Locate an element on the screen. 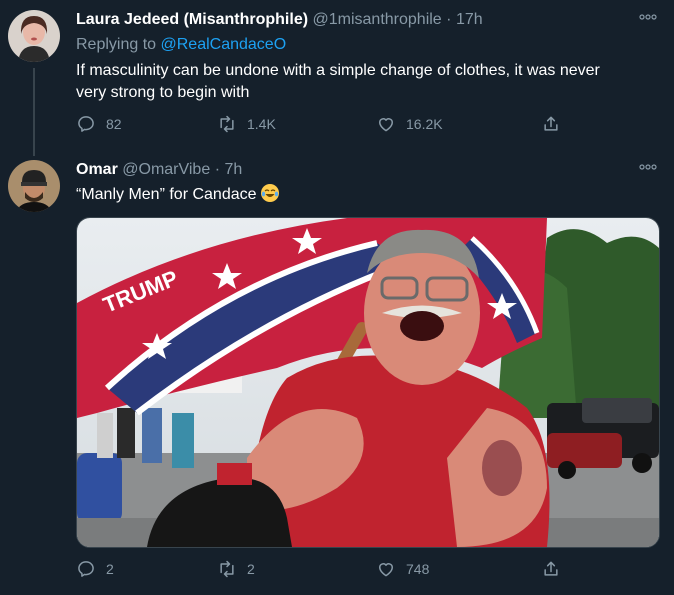  avatar-omar is located at coordinates (34, 186).